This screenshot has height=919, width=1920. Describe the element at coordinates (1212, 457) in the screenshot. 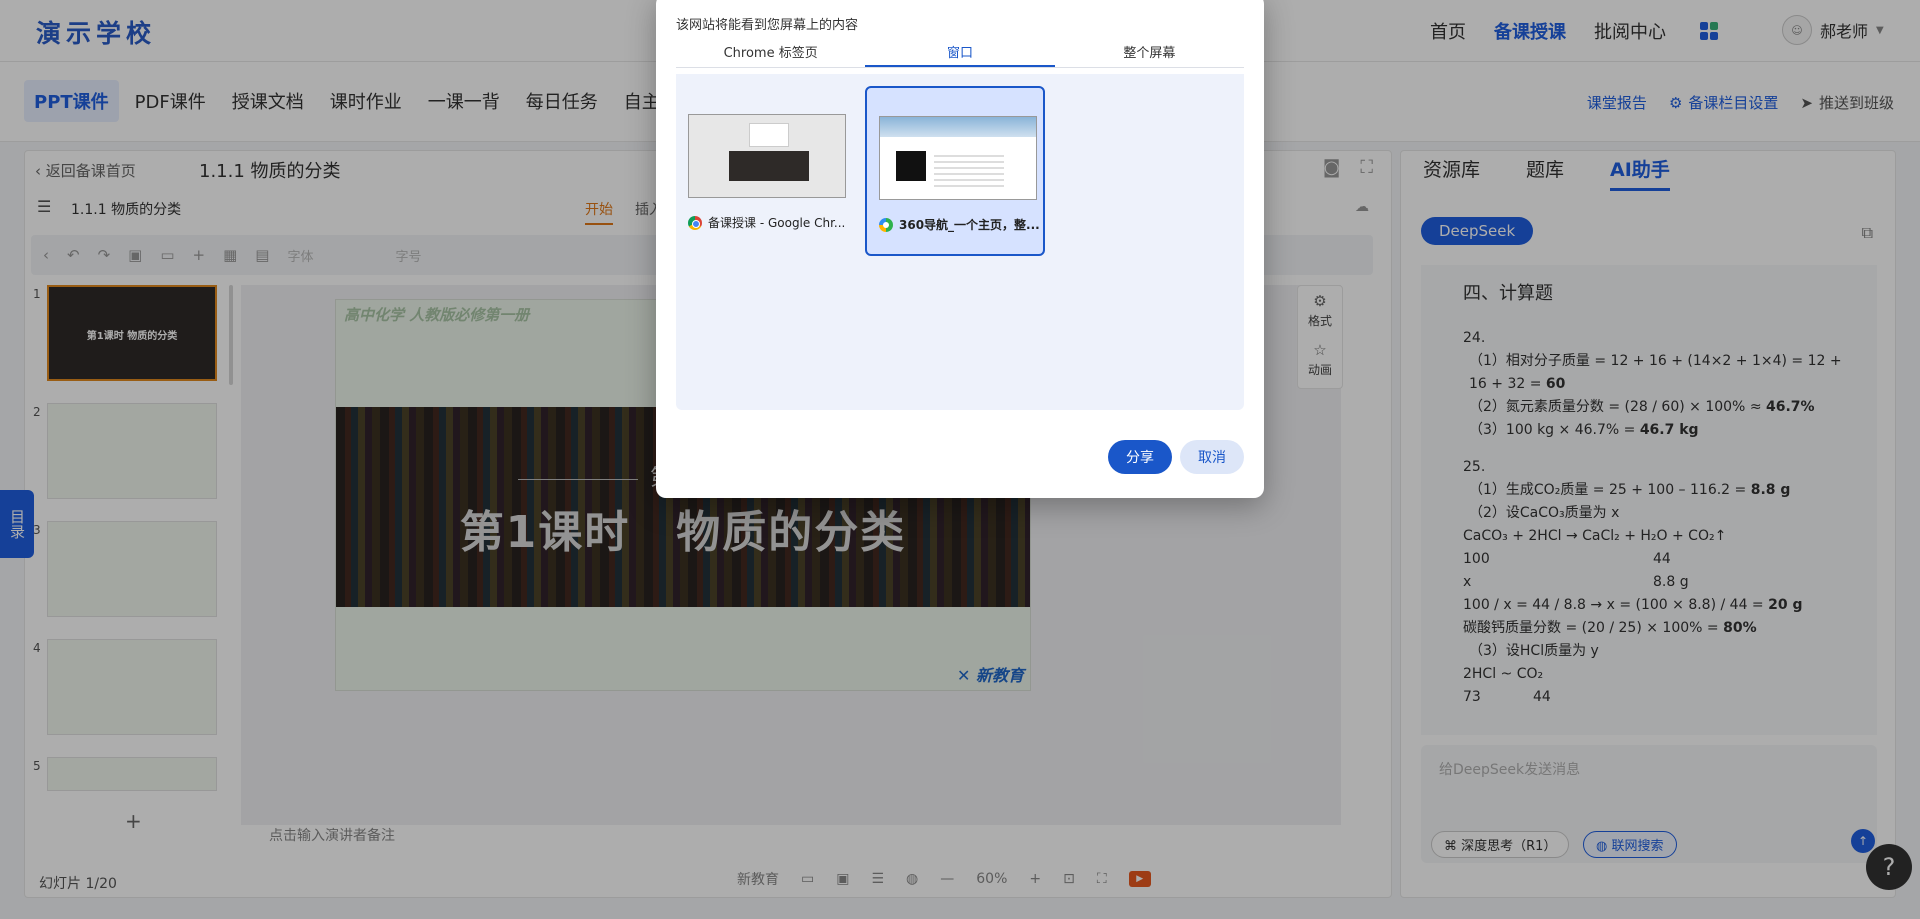

I see `cancel-button: 取消` at that location.